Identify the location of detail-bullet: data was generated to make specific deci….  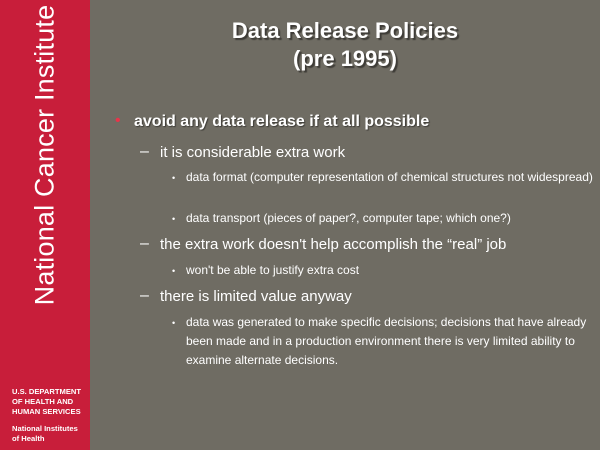
(386, 341).